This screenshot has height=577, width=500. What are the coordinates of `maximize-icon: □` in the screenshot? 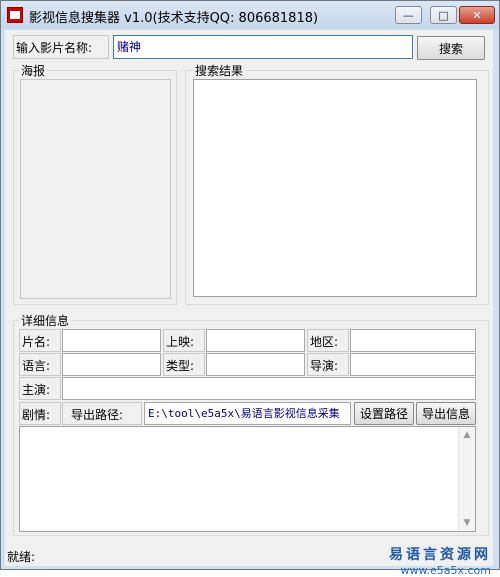 It's located at (443, 15).